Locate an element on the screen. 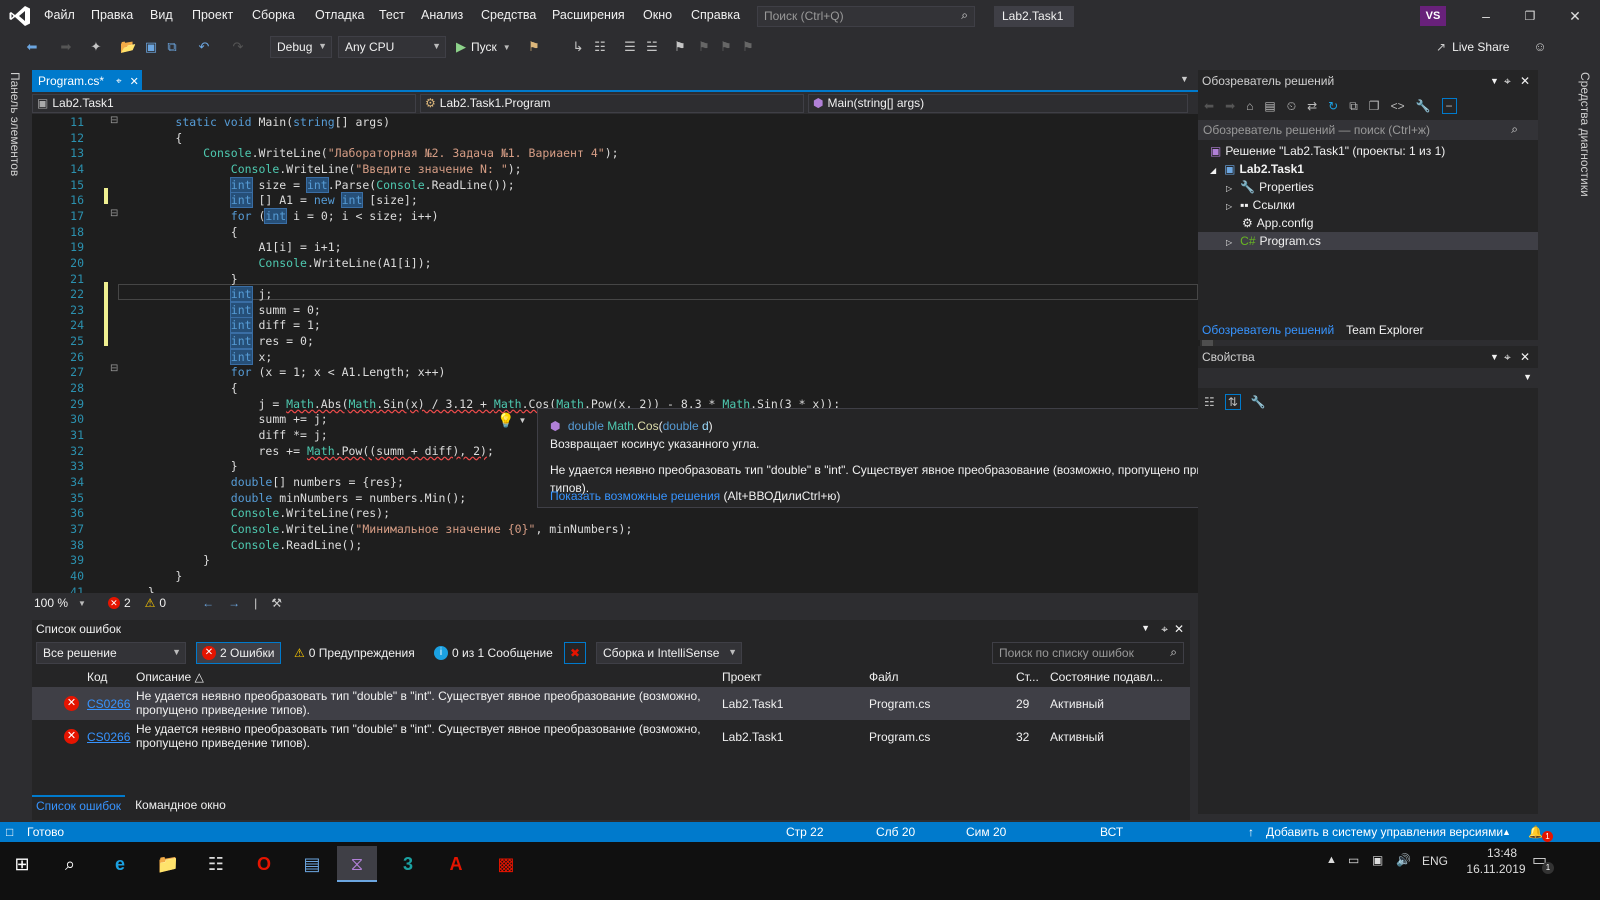  visual-studio-taskbar-icon: ⧖ is located at coordinates (357, 864).